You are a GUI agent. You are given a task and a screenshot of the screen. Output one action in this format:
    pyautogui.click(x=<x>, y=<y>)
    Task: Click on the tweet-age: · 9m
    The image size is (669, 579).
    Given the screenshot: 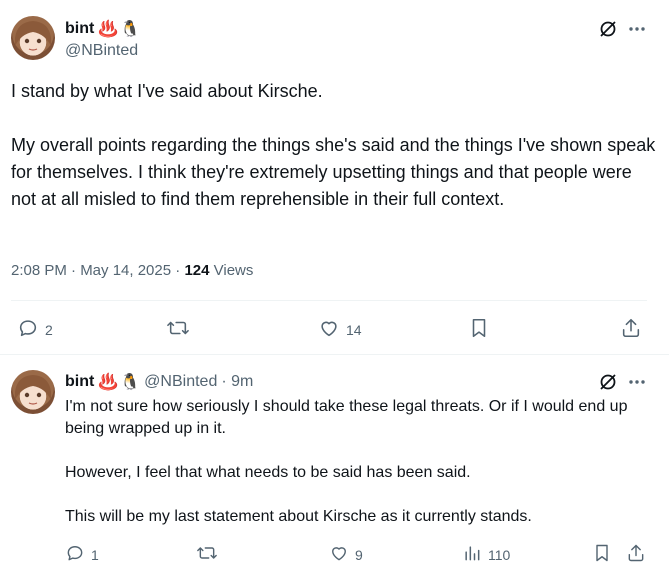 What is the action you would take?
    pyautogui.click(x=237, y=382)
    